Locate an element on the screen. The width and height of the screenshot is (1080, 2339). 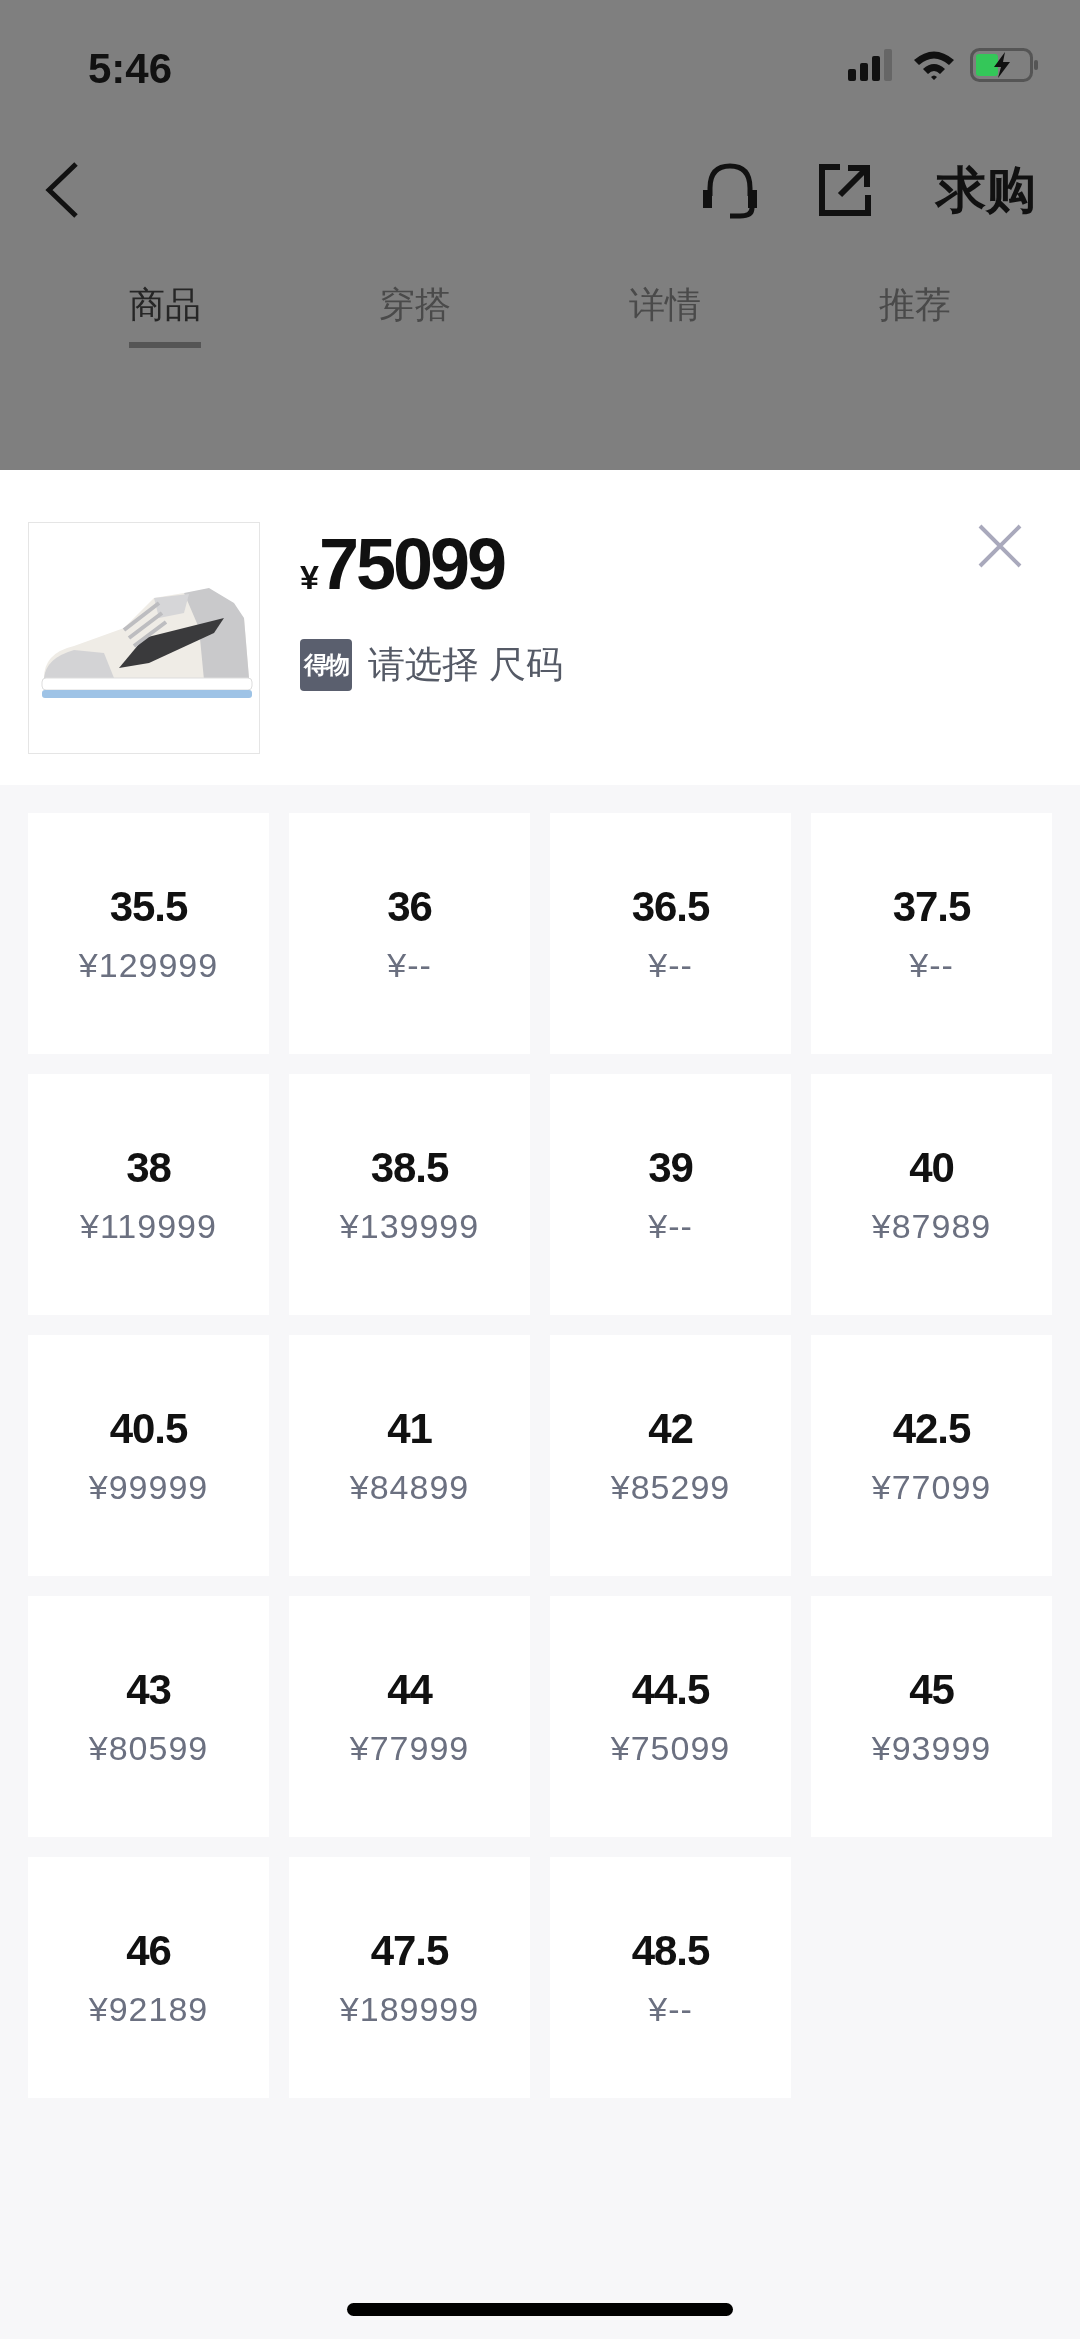
size-price: ¥92189 is located at coordinates (148, 2008).